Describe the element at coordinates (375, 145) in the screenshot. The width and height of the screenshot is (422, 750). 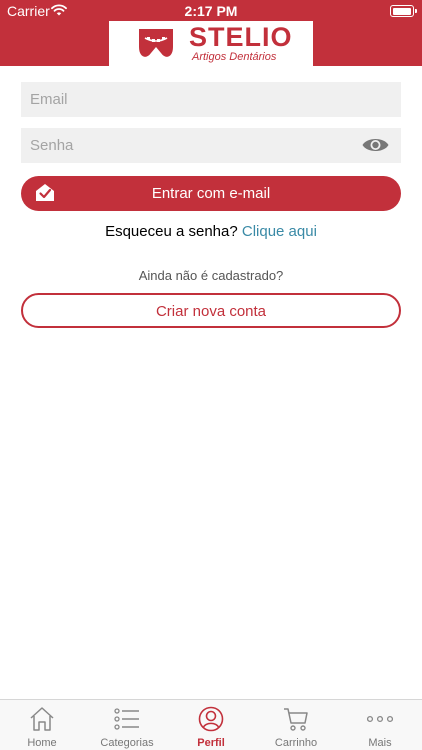
I see `show-password-icon` at that location.